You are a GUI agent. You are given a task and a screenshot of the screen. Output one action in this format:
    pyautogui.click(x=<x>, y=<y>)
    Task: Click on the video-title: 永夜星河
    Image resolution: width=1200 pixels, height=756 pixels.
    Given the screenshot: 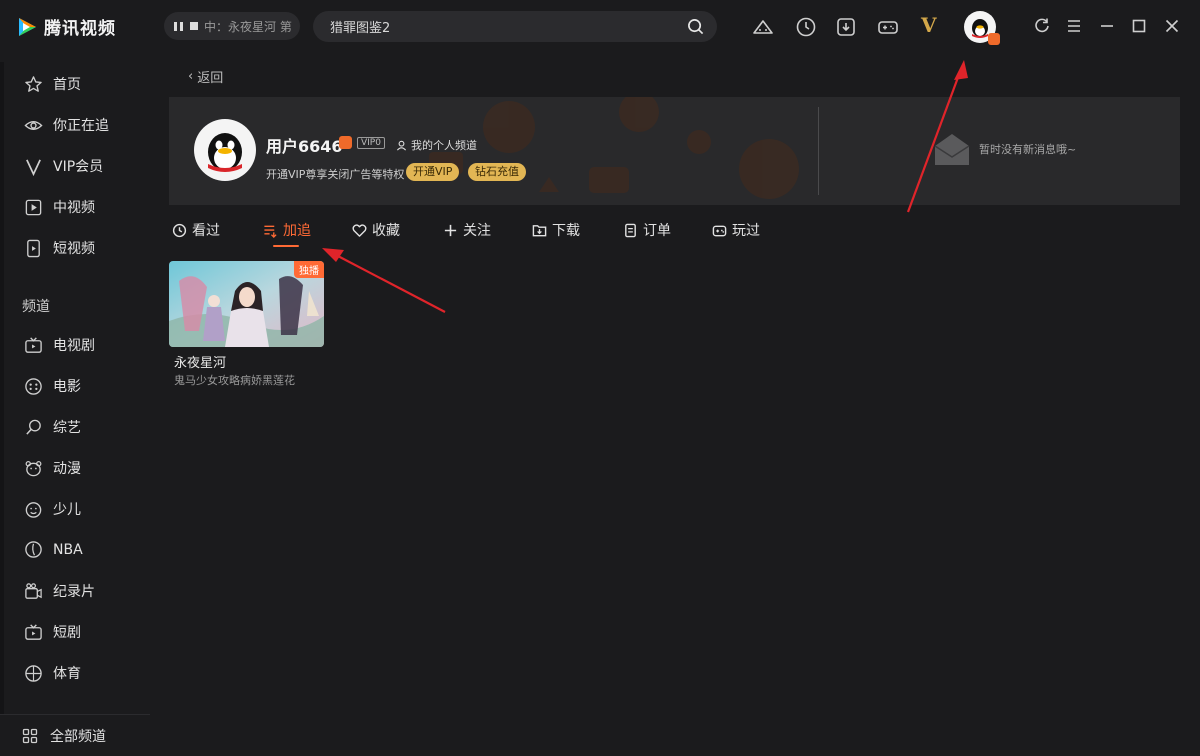 What is the action you would take?
    pyautogui.click(x=246, y=361)
    